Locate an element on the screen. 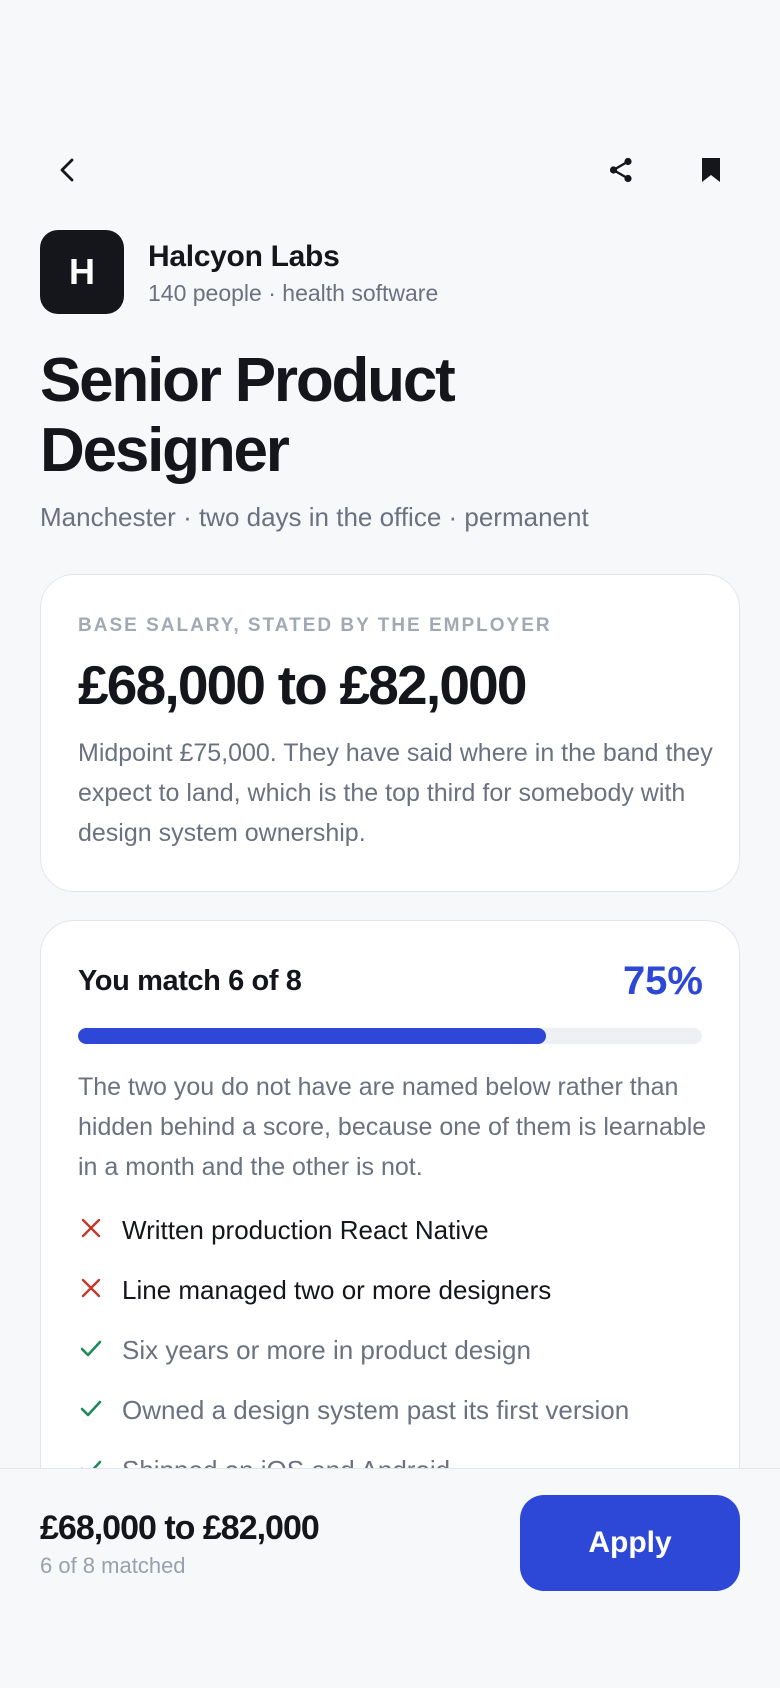  requirement-text: Written production React Native is located at coordinates (305, 1230).